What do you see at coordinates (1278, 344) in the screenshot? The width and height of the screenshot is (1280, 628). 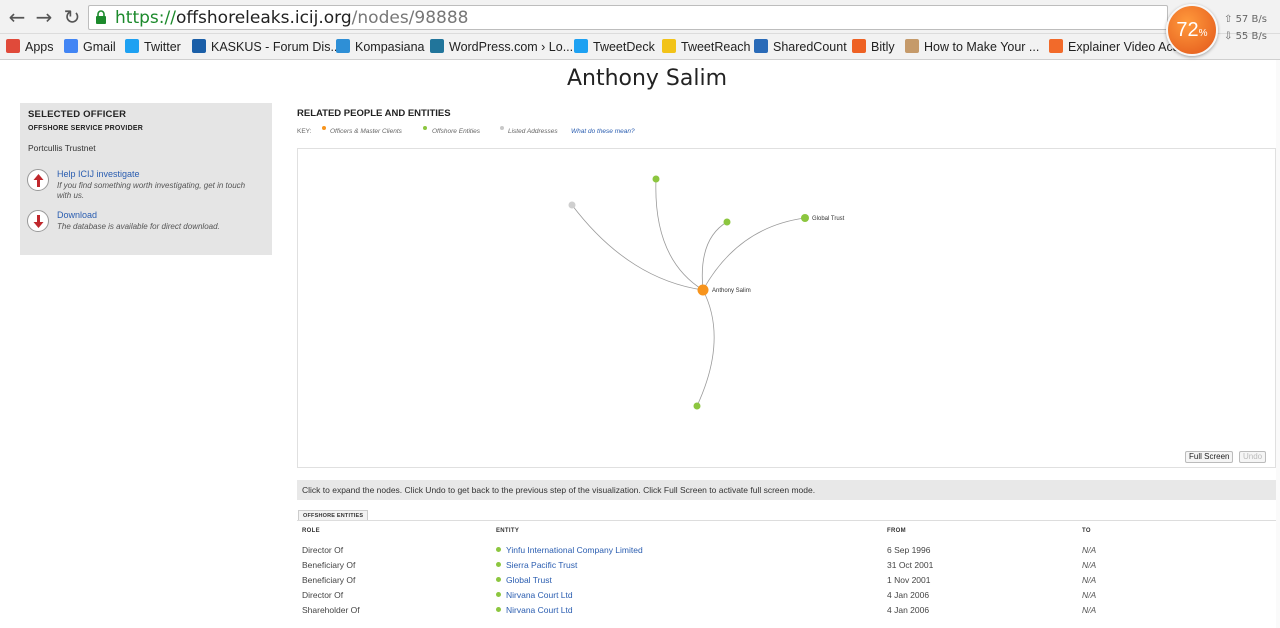 I see `vertical-scrollbar` at bounding box center [1278, 344].